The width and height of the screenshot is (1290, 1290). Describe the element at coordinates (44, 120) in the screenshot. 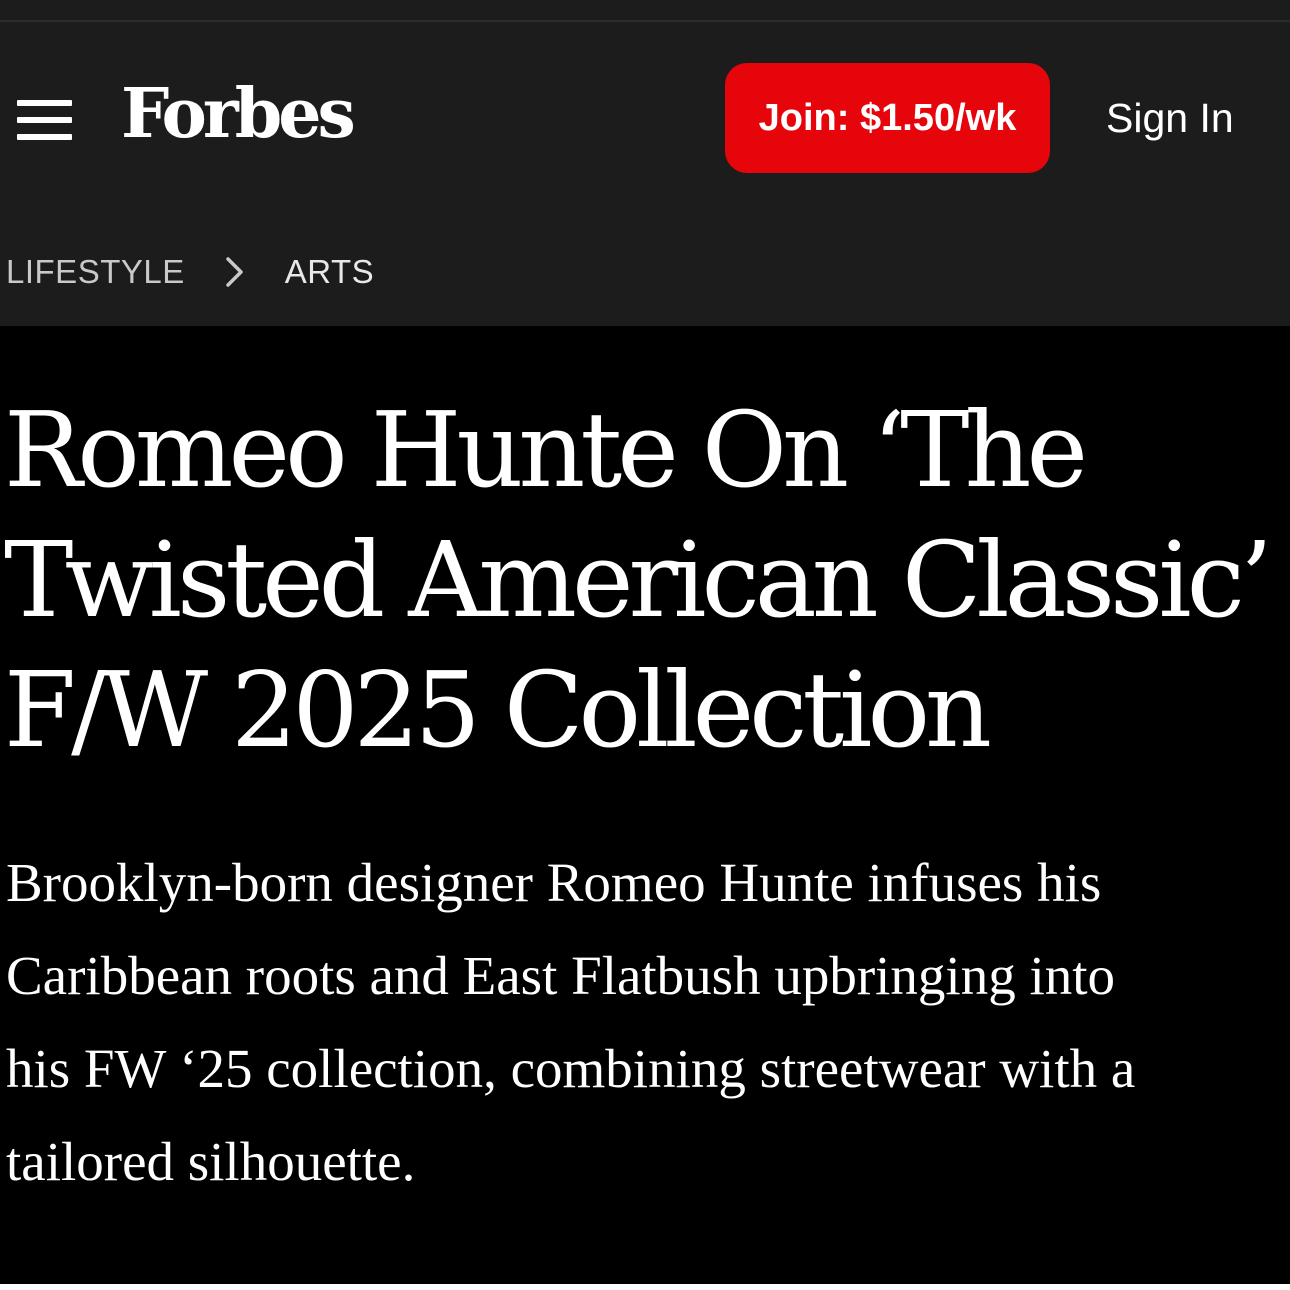

I see `hamburger-menu-icon` at that location.